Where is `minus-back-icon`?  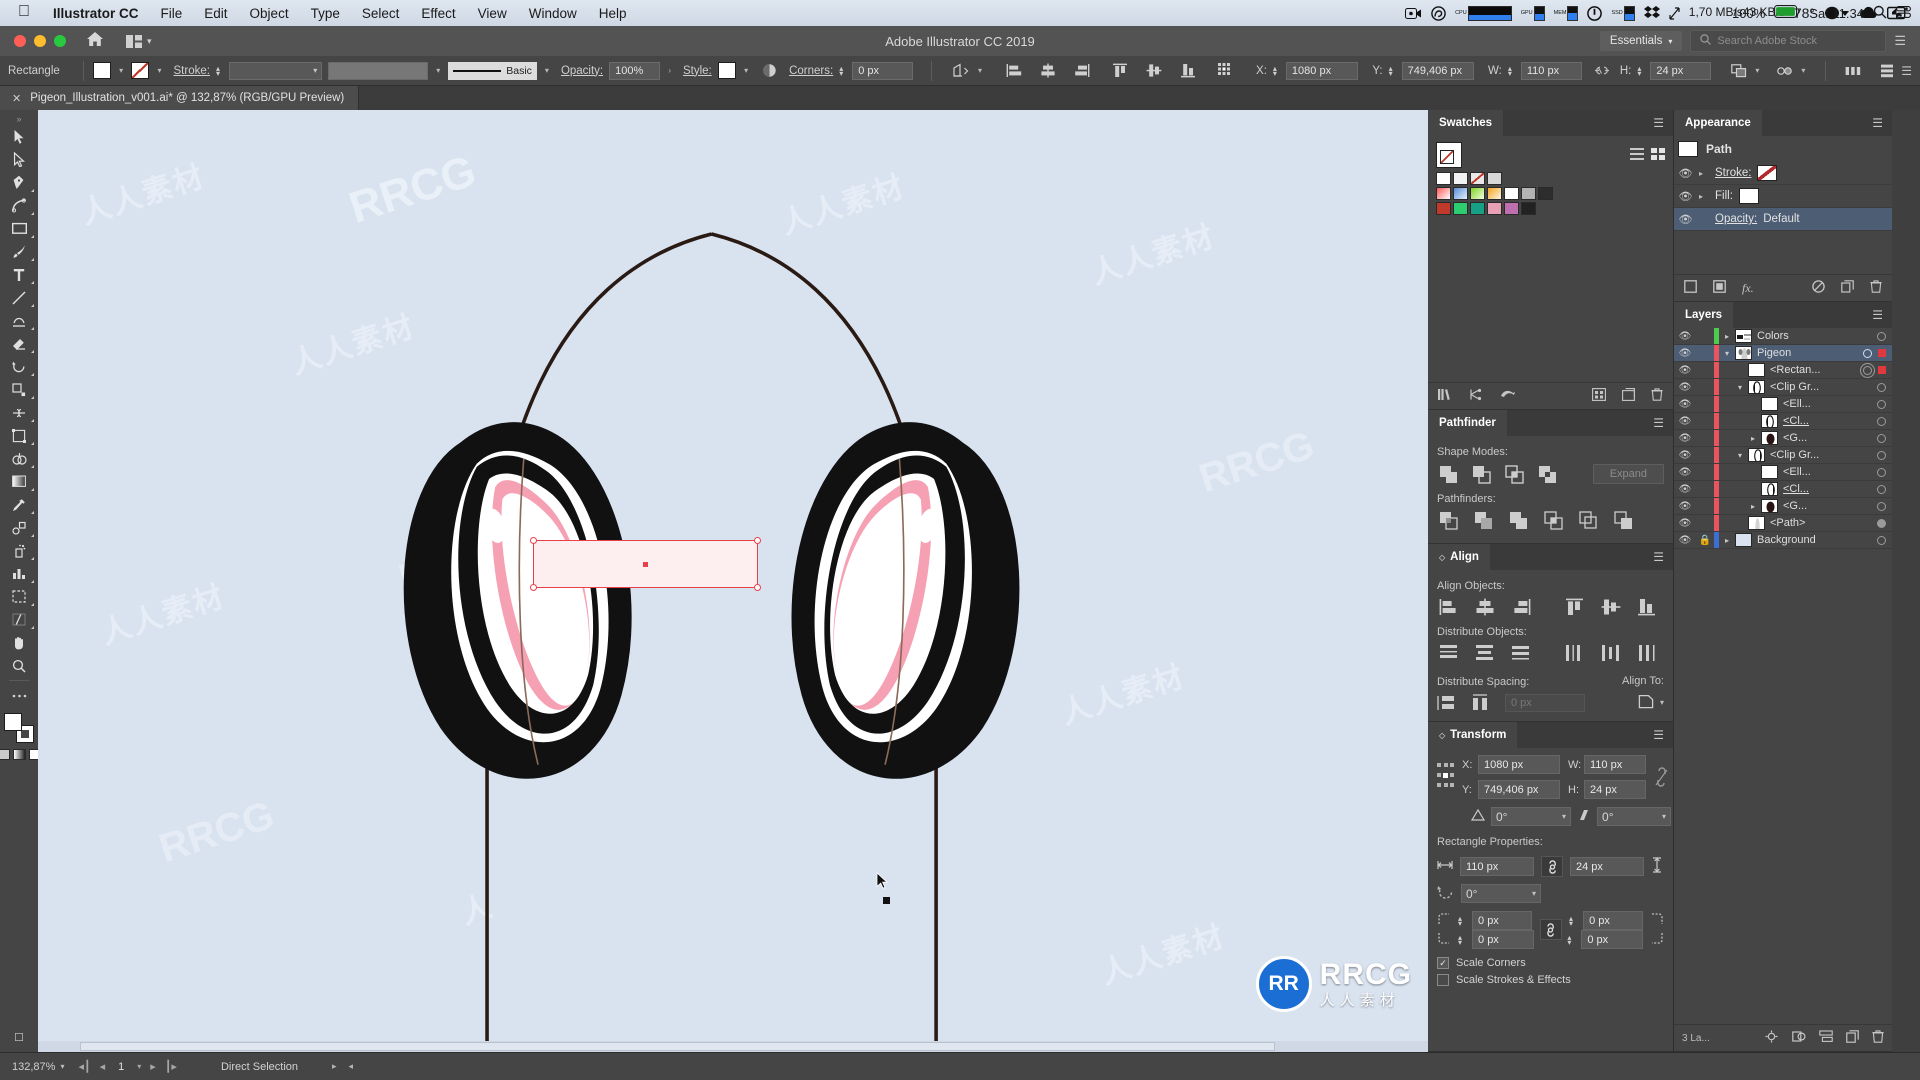 minus-back-icon is located at coordinates (1623, 520).